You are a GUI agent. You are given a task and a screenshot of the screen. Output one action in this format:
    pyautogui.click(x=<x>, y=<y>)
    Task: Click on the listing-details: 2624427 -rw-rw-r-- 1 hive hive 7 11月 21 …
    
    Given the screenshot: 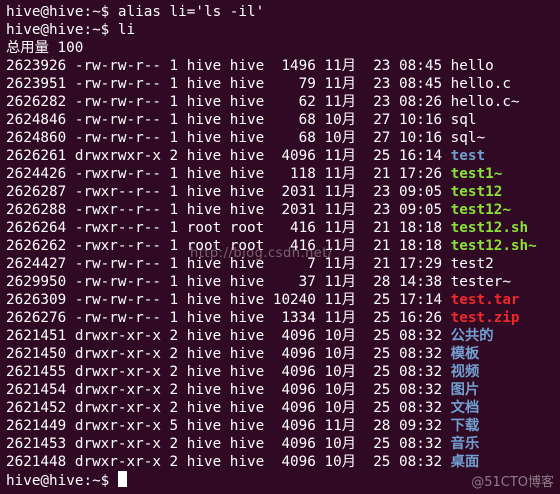 What is the action you would take?
    pyautogui.click(x=228, y=264)
    